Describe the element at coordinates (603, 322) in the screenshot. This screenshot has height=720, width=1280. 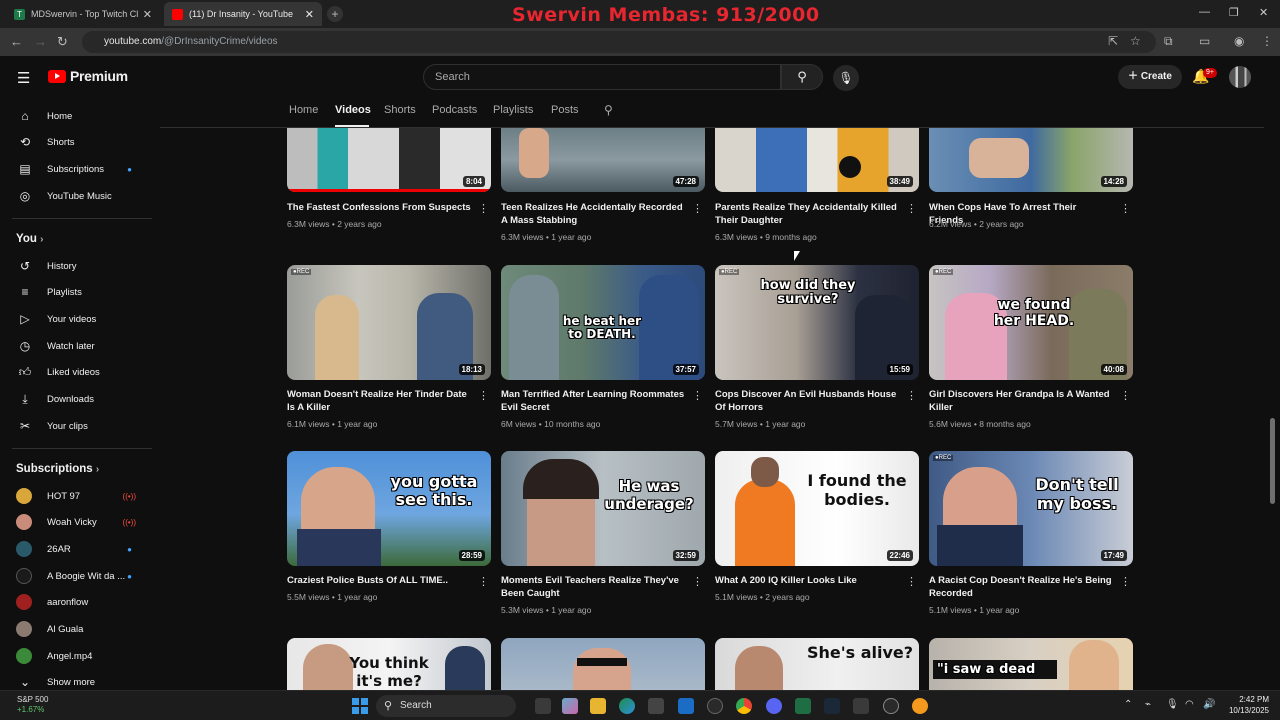
I see `video-thumbnail: he beat her to DEATH. 37:57` at that location.